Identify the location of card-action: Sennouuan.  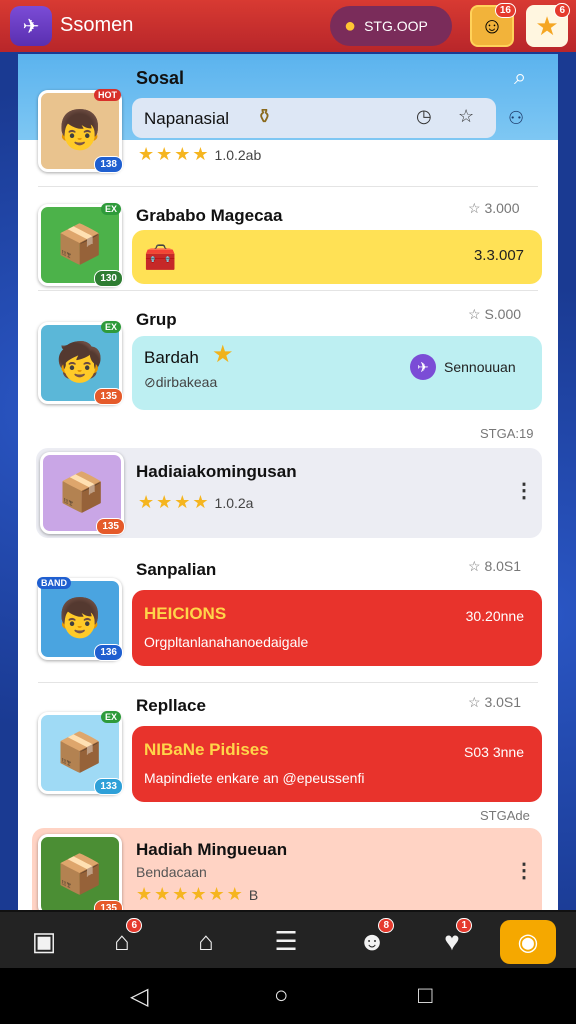
(480, 367).